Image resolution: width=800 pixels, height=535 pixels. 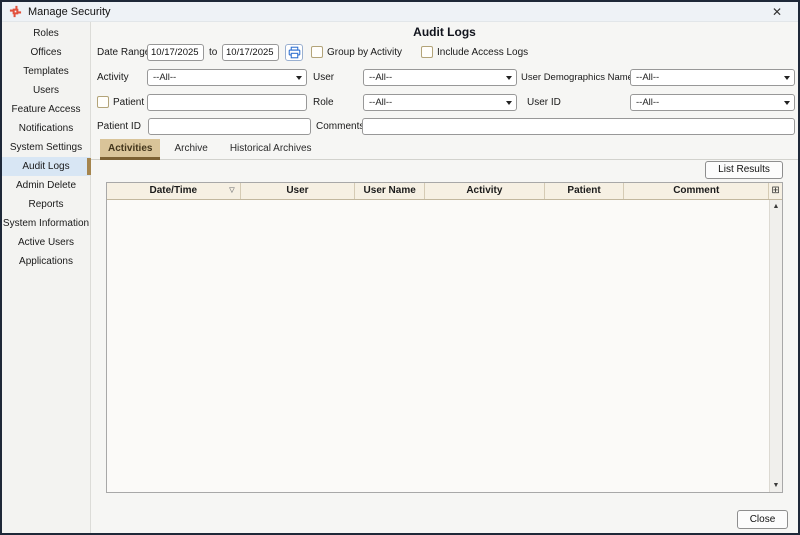 What do you see at coordinates (46, 242) in the screenshot?
I see `sidebar-item-active-users: Active Users` at bounding box center [46, 242].